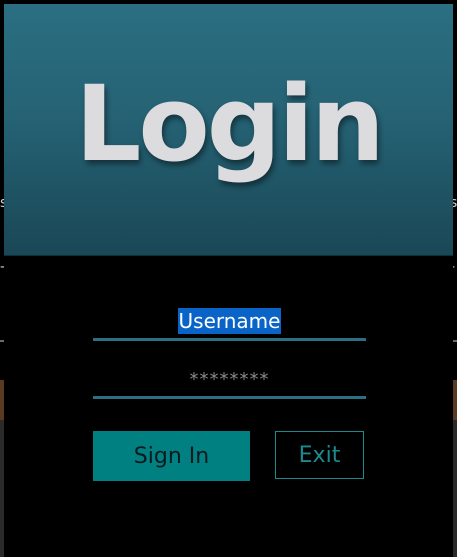  I want to click on username-field: Username, so click(229, 322).